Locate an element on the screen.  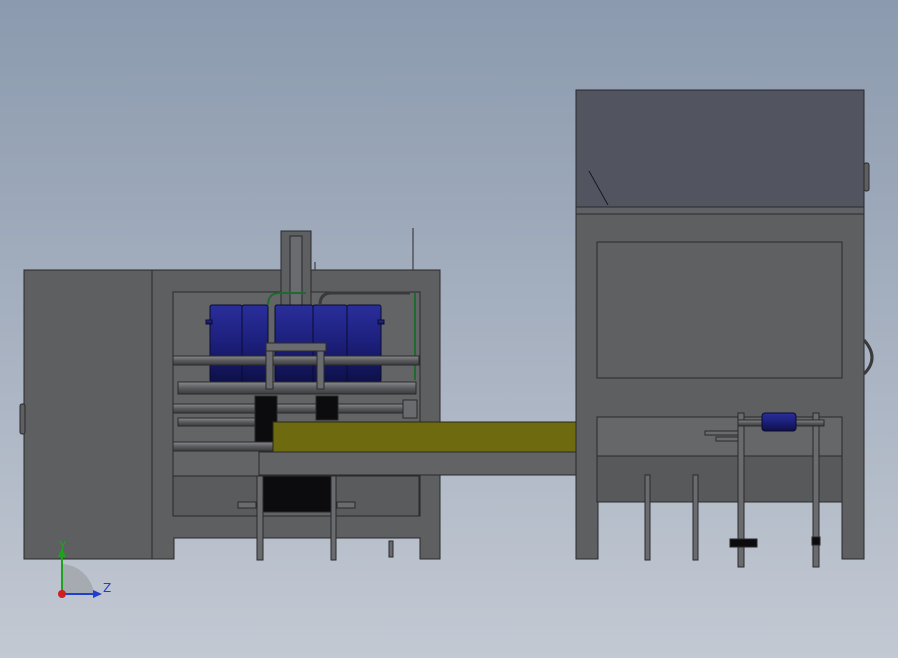
y-axis-label: Y is located at coordinates (63, 546).